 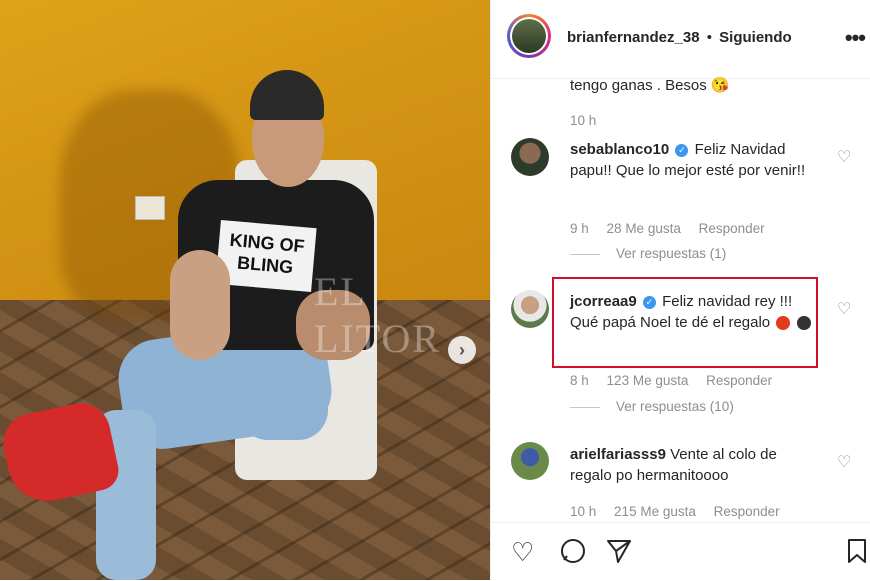 What do you see at coordinates (283, 400) in the screenshot?
I see `photo-jeans-knee` at bounding box center [283, 400].